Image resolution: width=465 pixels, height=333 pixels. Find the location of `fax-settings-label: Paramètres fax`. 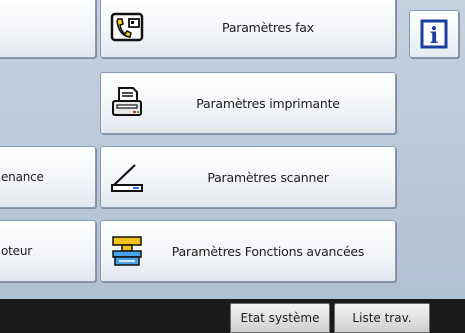

fax-settings-label: Paramètres fax is located at coordinates (268, 27).